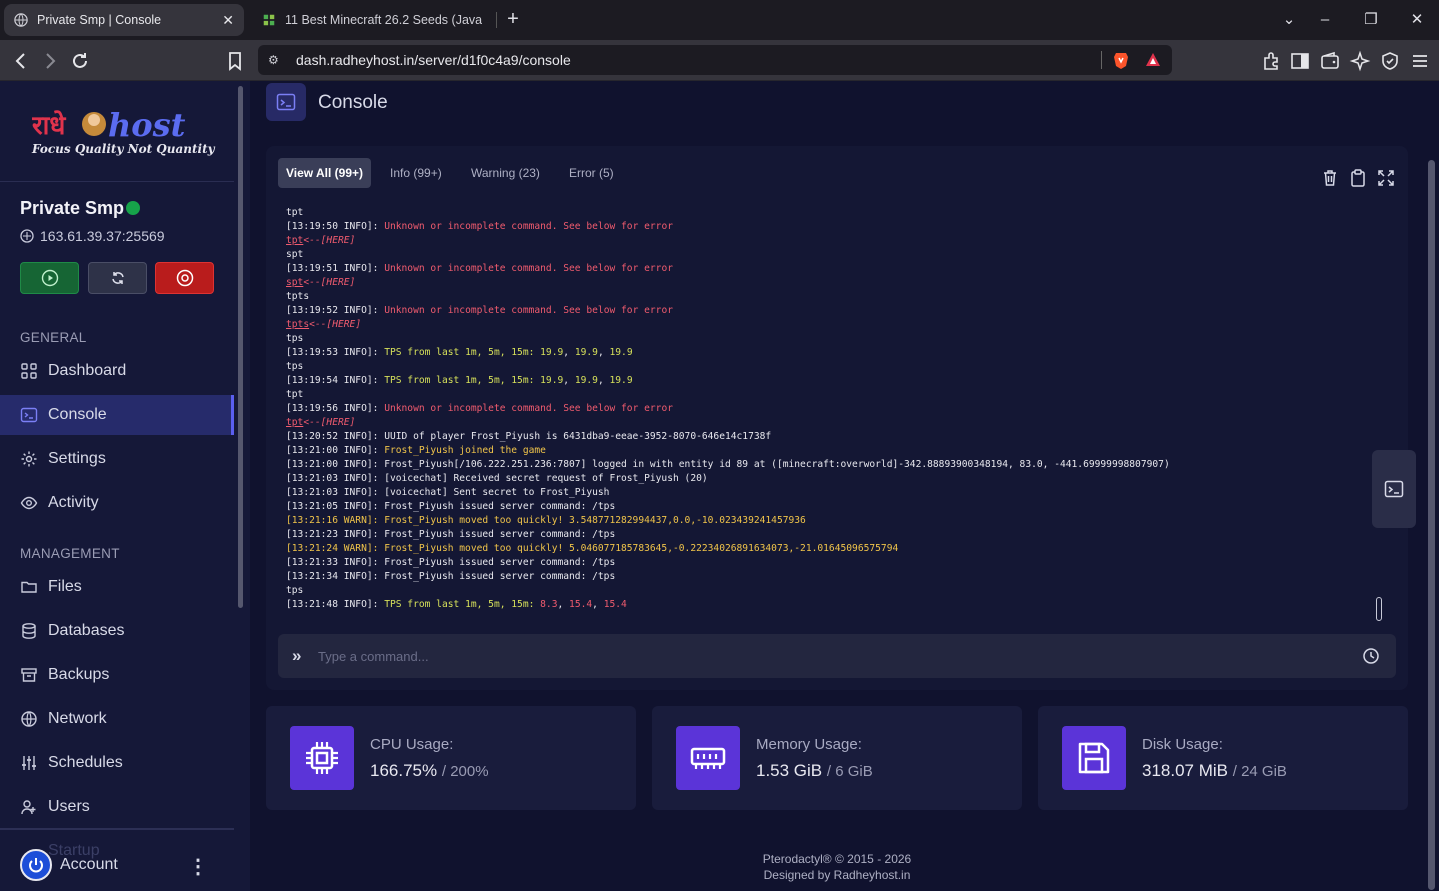 The image size is (1439, 891). I want to click on sidebar-item-settings: Settings, so click(117, 459).